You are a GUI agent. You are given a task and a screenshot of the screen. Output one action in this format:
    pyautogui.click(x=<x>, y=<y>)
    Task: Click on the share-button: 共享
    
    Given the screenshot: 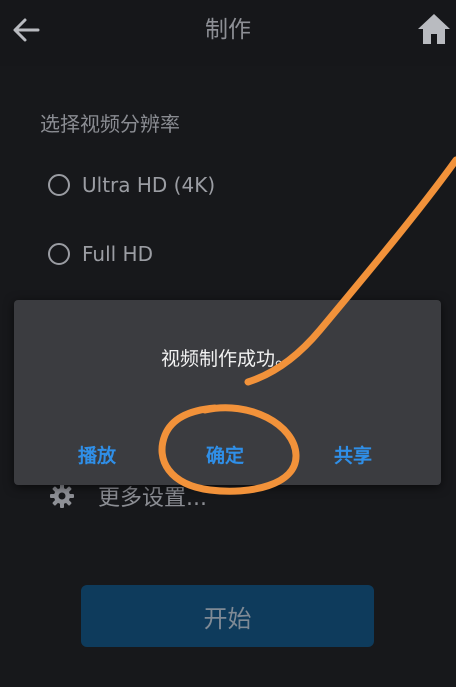 What is the action you would take?
    pyautogui.click(x=353, y=454)
    